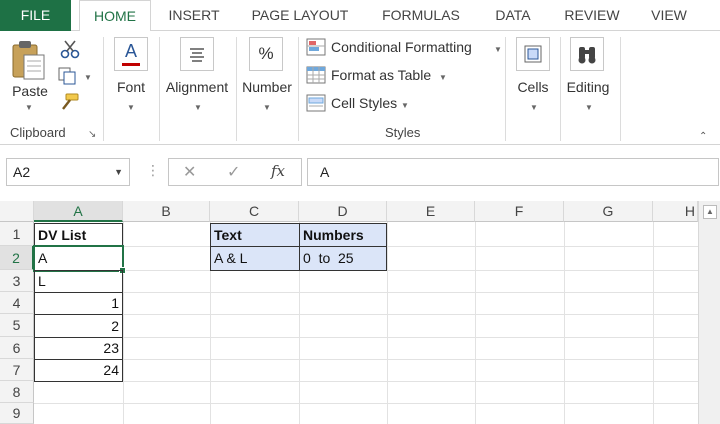 The height and width of the screenshot is (424, 720). Describe the element at coordinates (709, 312) in the screenshot. I see `vertical-scrollbar: ▲` at that location.